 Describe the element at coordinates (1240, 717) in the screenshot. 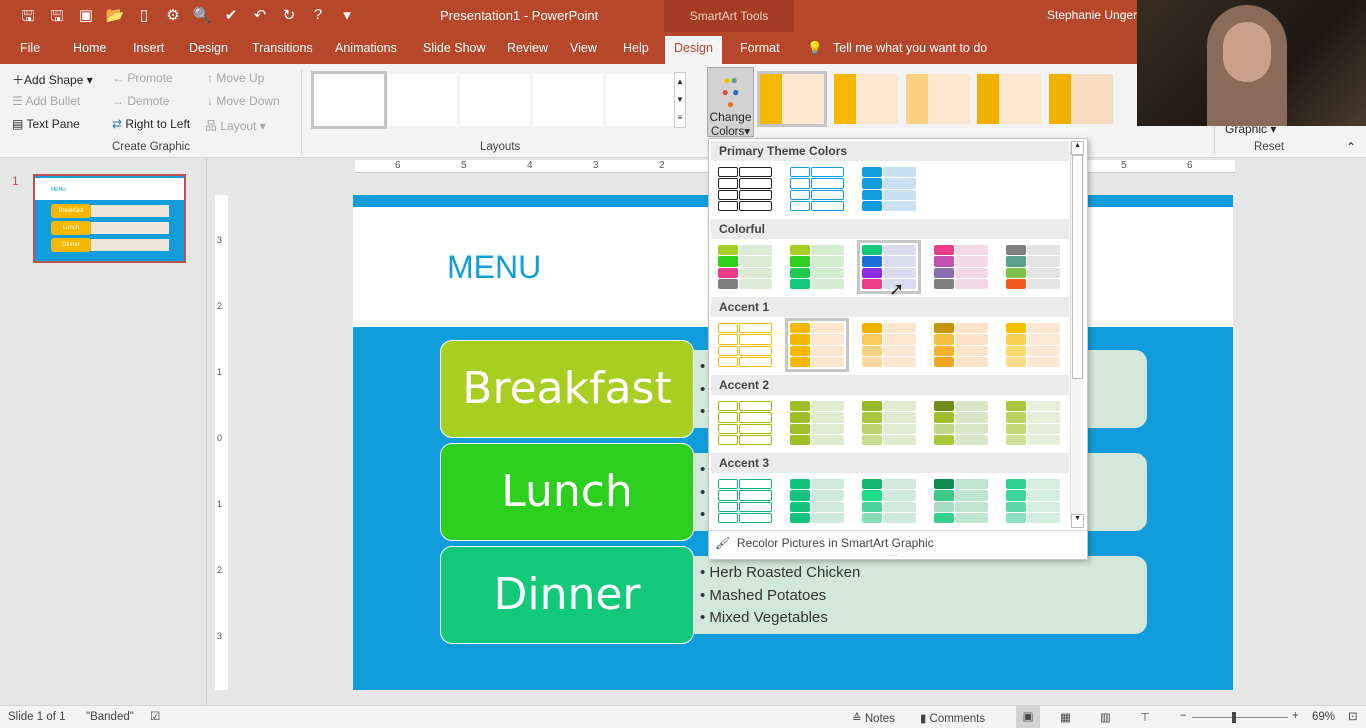

I see `zoom-slider` at that location.